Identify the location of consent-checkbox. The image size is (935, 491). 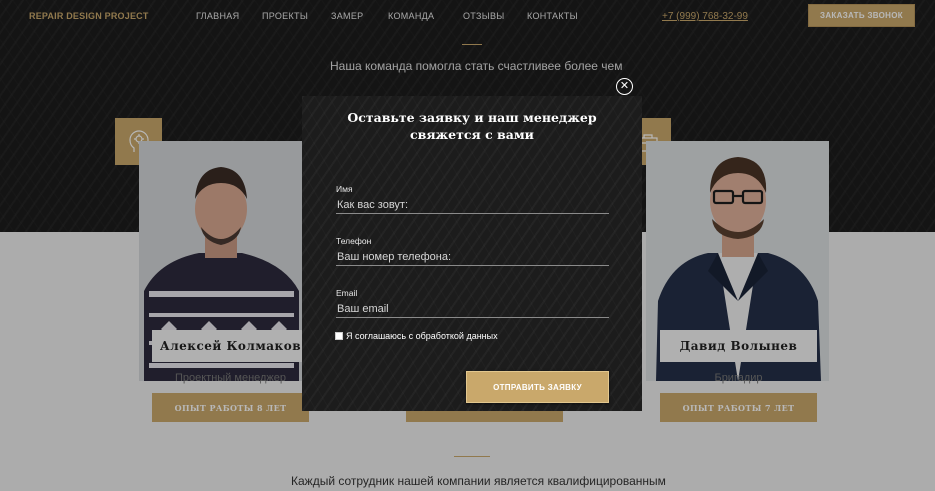
(339, 336).